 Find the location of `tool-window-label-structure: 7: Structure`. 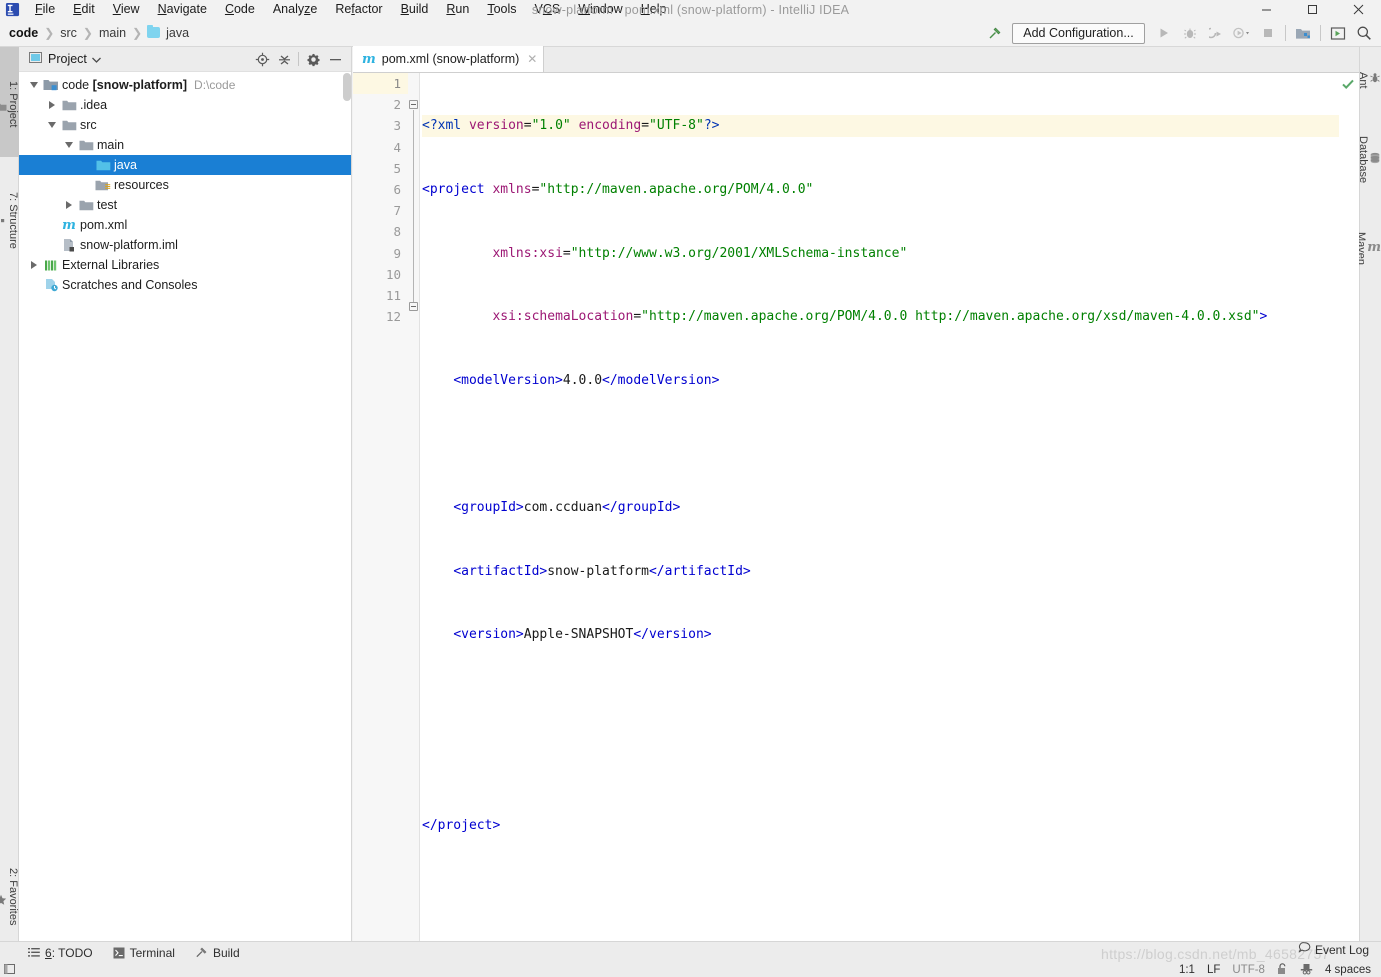

tool-window-label-structure: 7: Structure is located at coordinates (13, 220).